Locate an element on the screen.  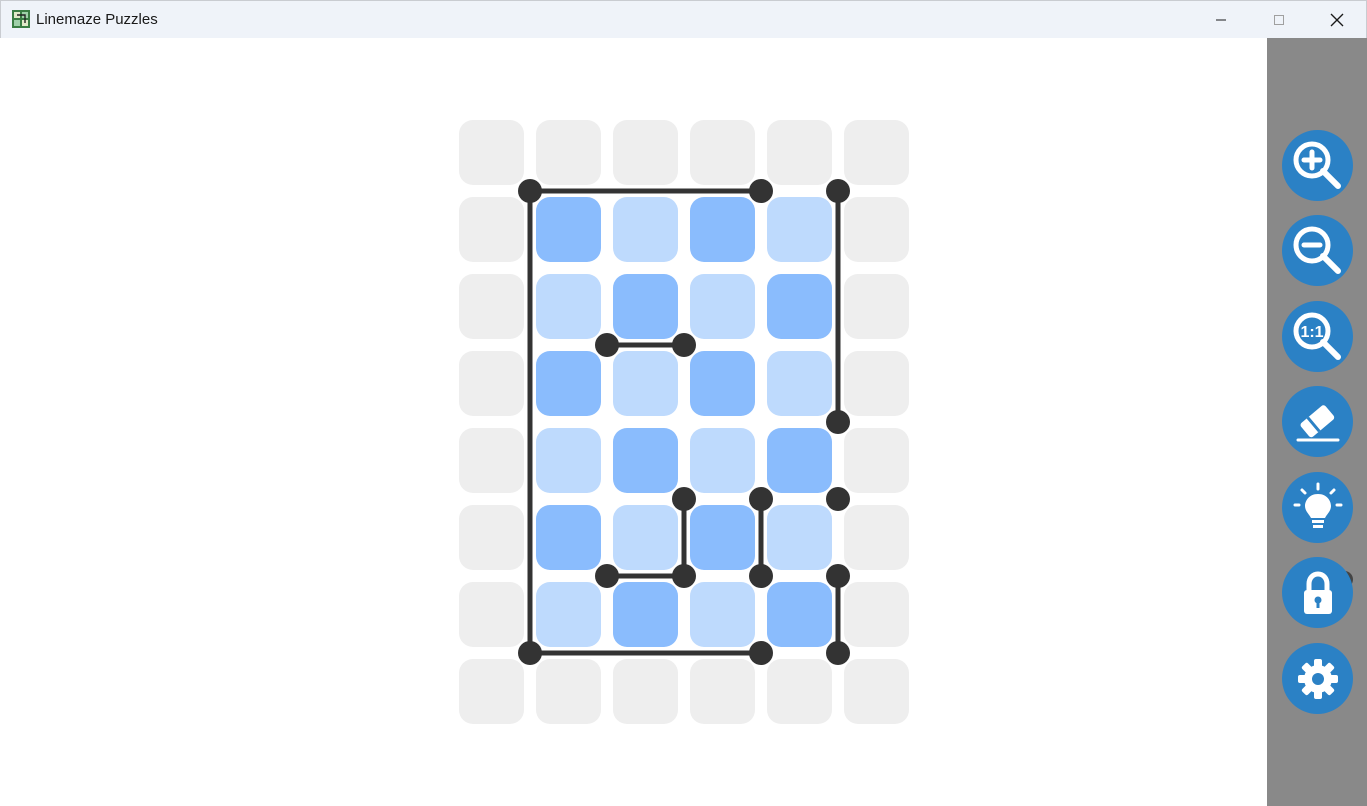
tool-sidebar: 1:1 95 is located at coordinates (1317, 422).